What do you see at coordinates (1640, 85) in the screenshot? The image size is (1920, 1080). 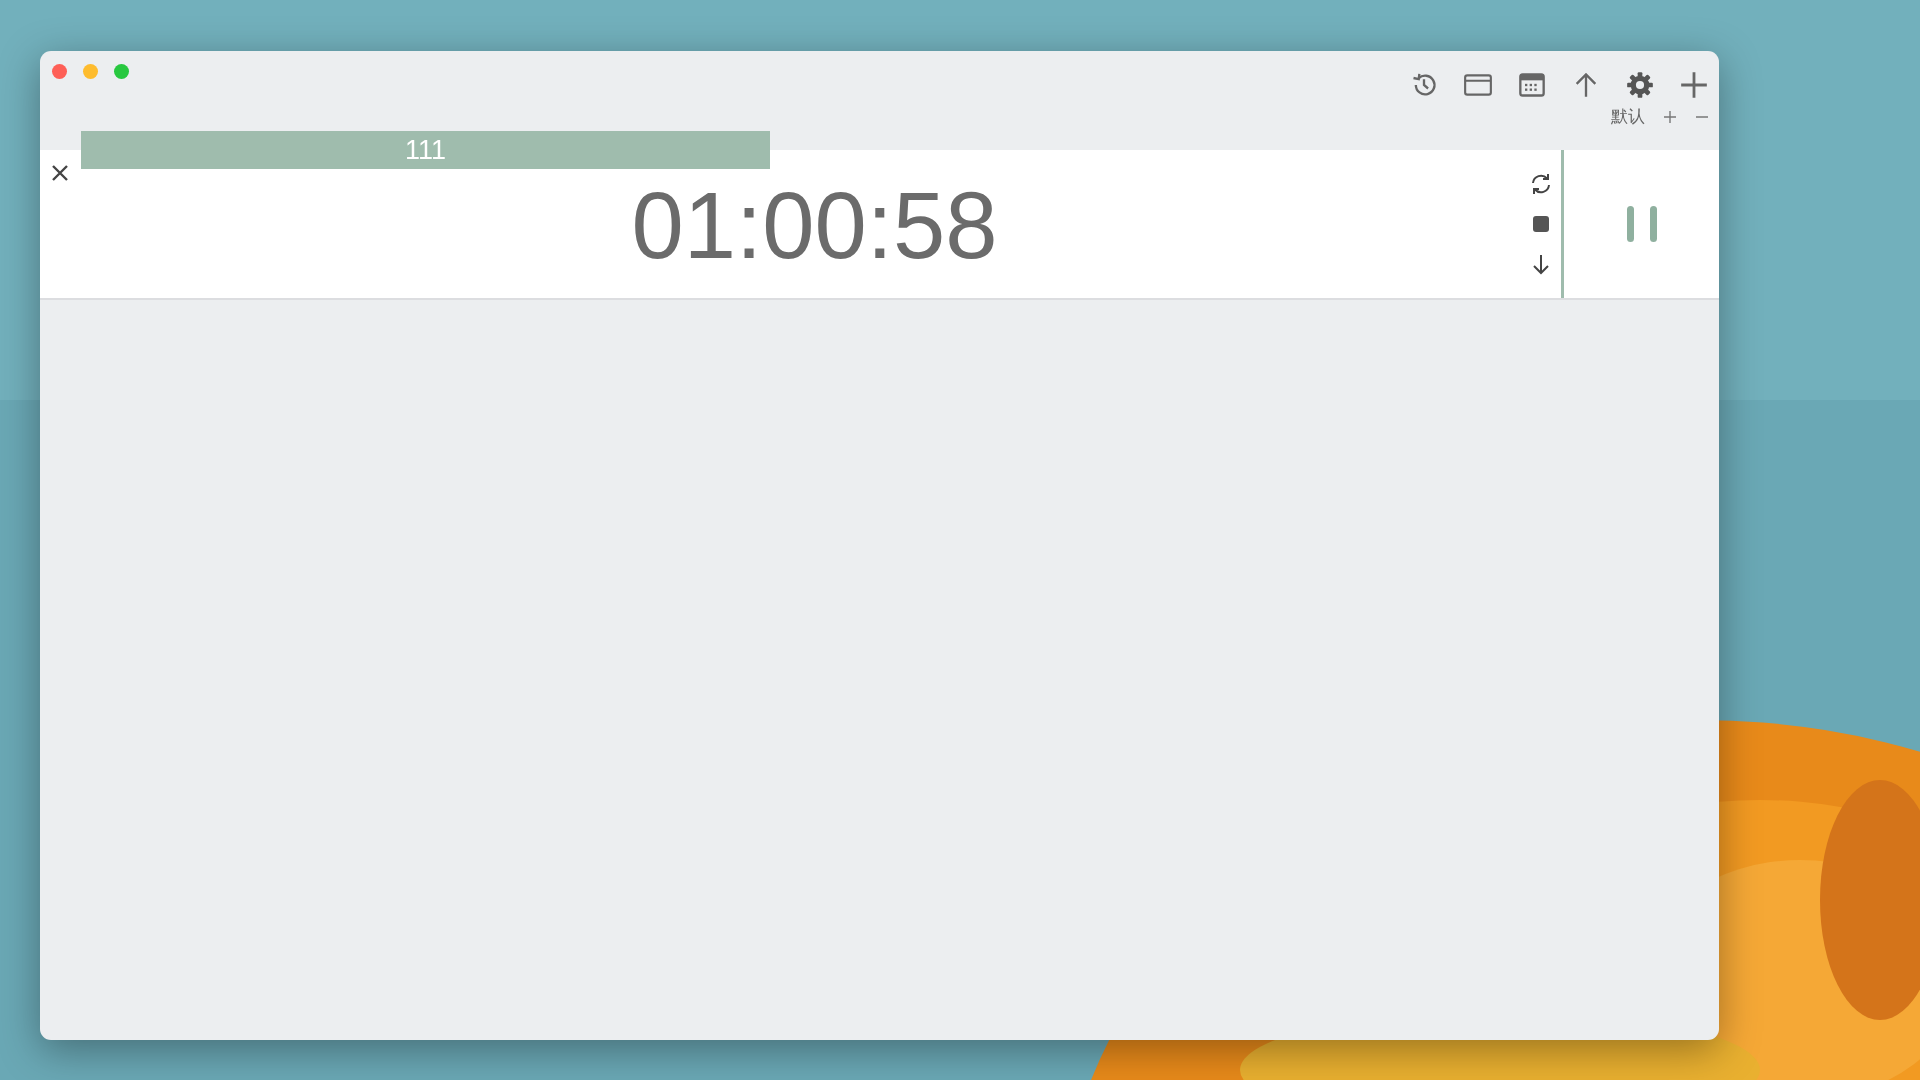 I see `settings-icon` at bounding box center [1640, 85].